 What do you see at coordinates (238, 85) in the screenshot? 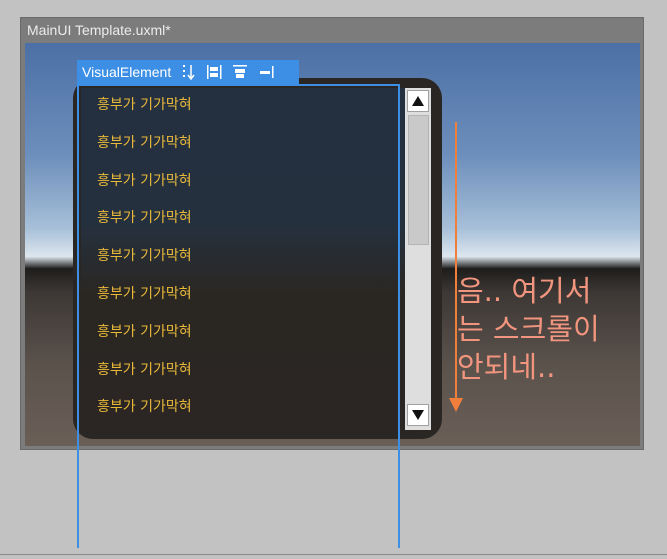
I see `selection-outline-top` at bounding box center [238, 85].